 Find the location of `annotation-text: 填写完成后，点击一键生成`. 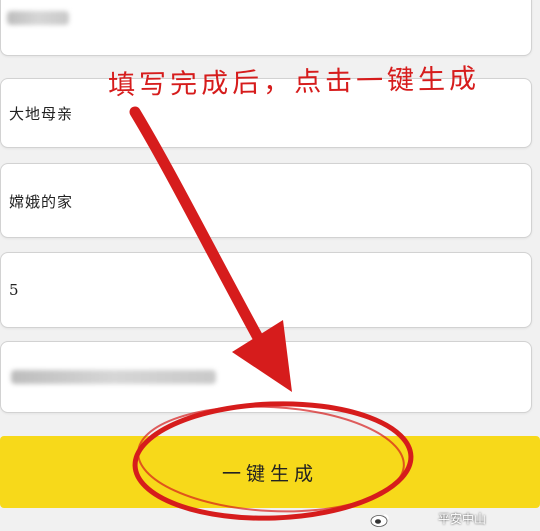

annotation-text: 填写完成后，点击一键生成 is located at coordinates (294, 82).